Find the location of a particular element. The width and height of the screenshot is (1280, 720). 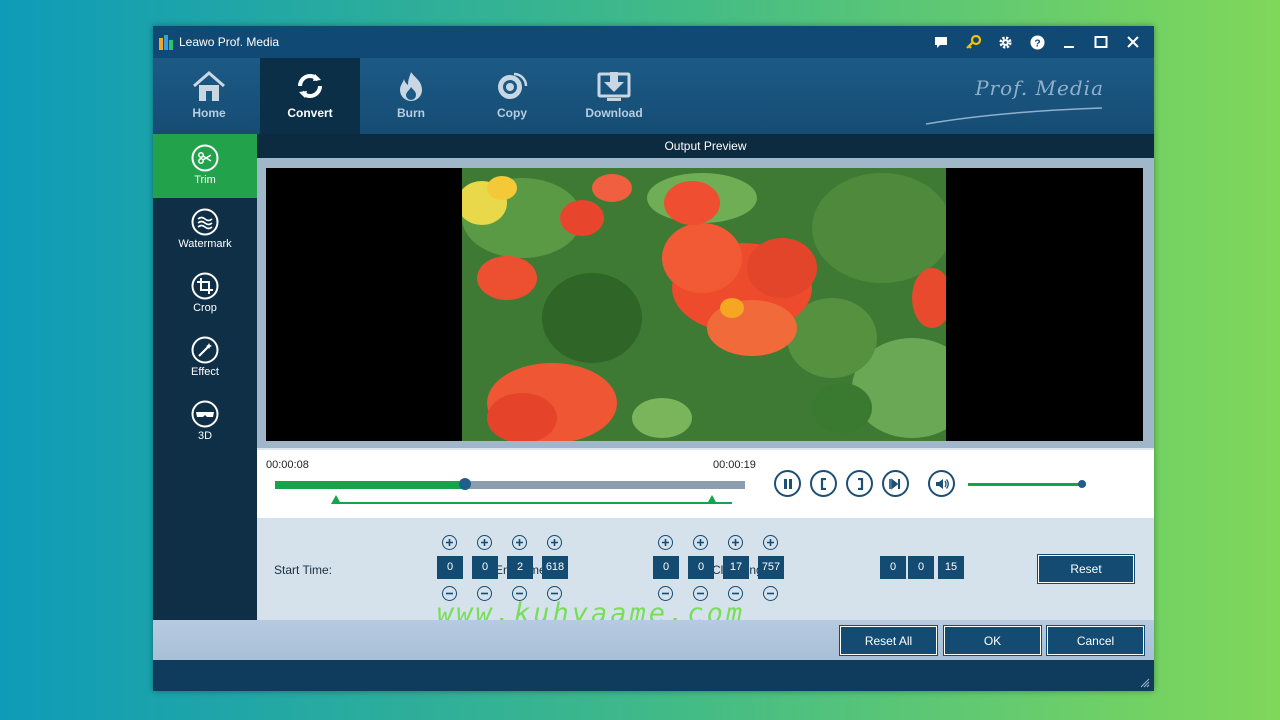

total-time: 00:00:19 is located at coordinates (734, 465).